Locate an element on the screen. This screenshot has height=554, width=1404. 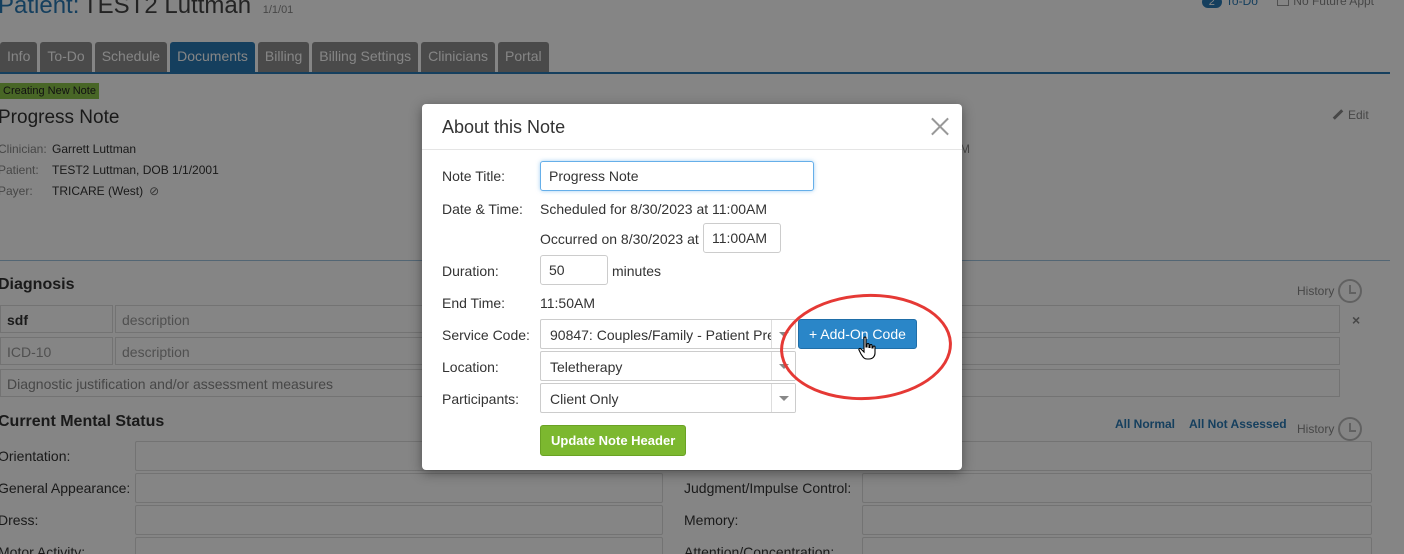
close-icon is located at coordinates (940, 126).